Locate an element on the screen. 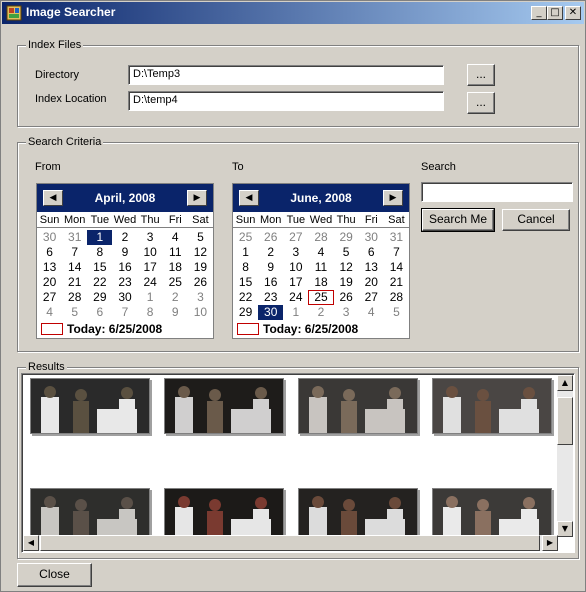 Image resolution: width=586 pixels, height=592 pixels. to-day-cell: 23 is located at coordinates (270, 297).